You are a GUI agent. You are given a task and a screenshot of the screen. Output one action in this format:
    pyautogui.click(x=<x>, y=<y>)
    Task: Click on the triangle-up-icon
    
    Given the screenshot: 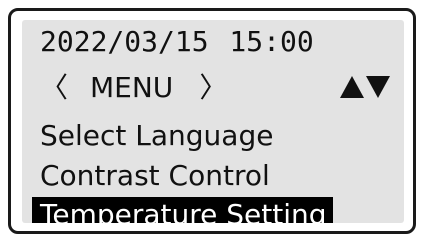 What is the action you would take?
    pyautogui.click(x=352, y=87)
    